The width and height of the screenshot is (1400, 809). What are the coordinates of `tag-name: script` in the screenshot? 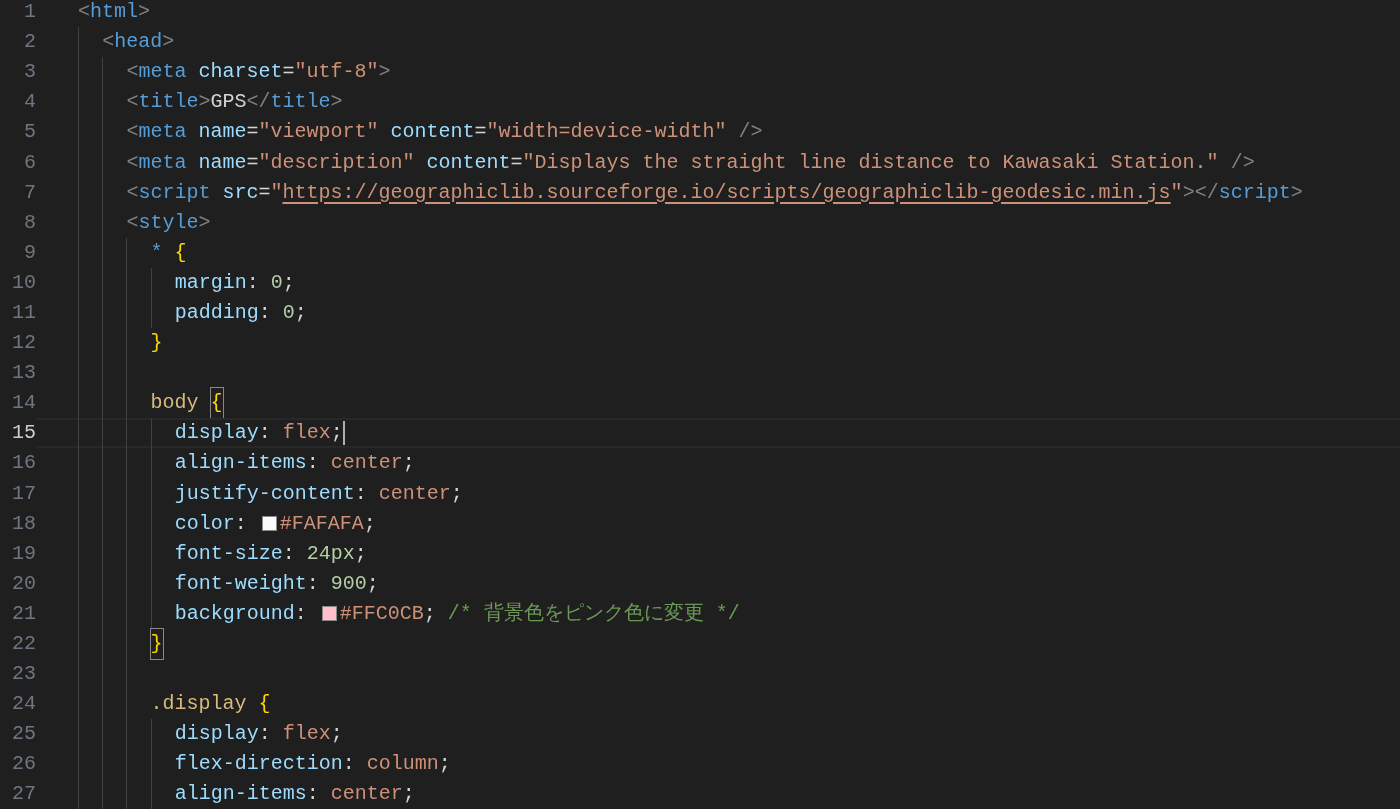 It's located at (1254, 192).